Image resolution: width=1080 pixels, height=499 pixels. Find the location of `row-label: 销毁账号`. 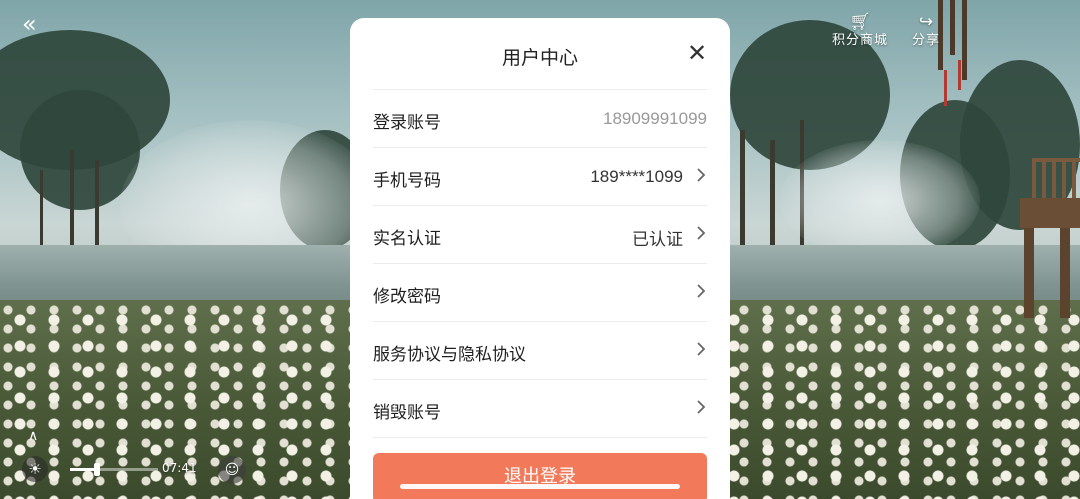

row-label: 销毁账号 is located at coordinates (407, 412).